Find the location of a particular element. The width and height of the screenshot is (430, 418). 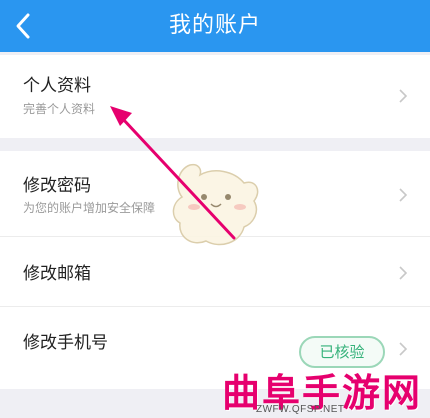

profile-row-title: 个人资料 is located at coordinates (57, 86).